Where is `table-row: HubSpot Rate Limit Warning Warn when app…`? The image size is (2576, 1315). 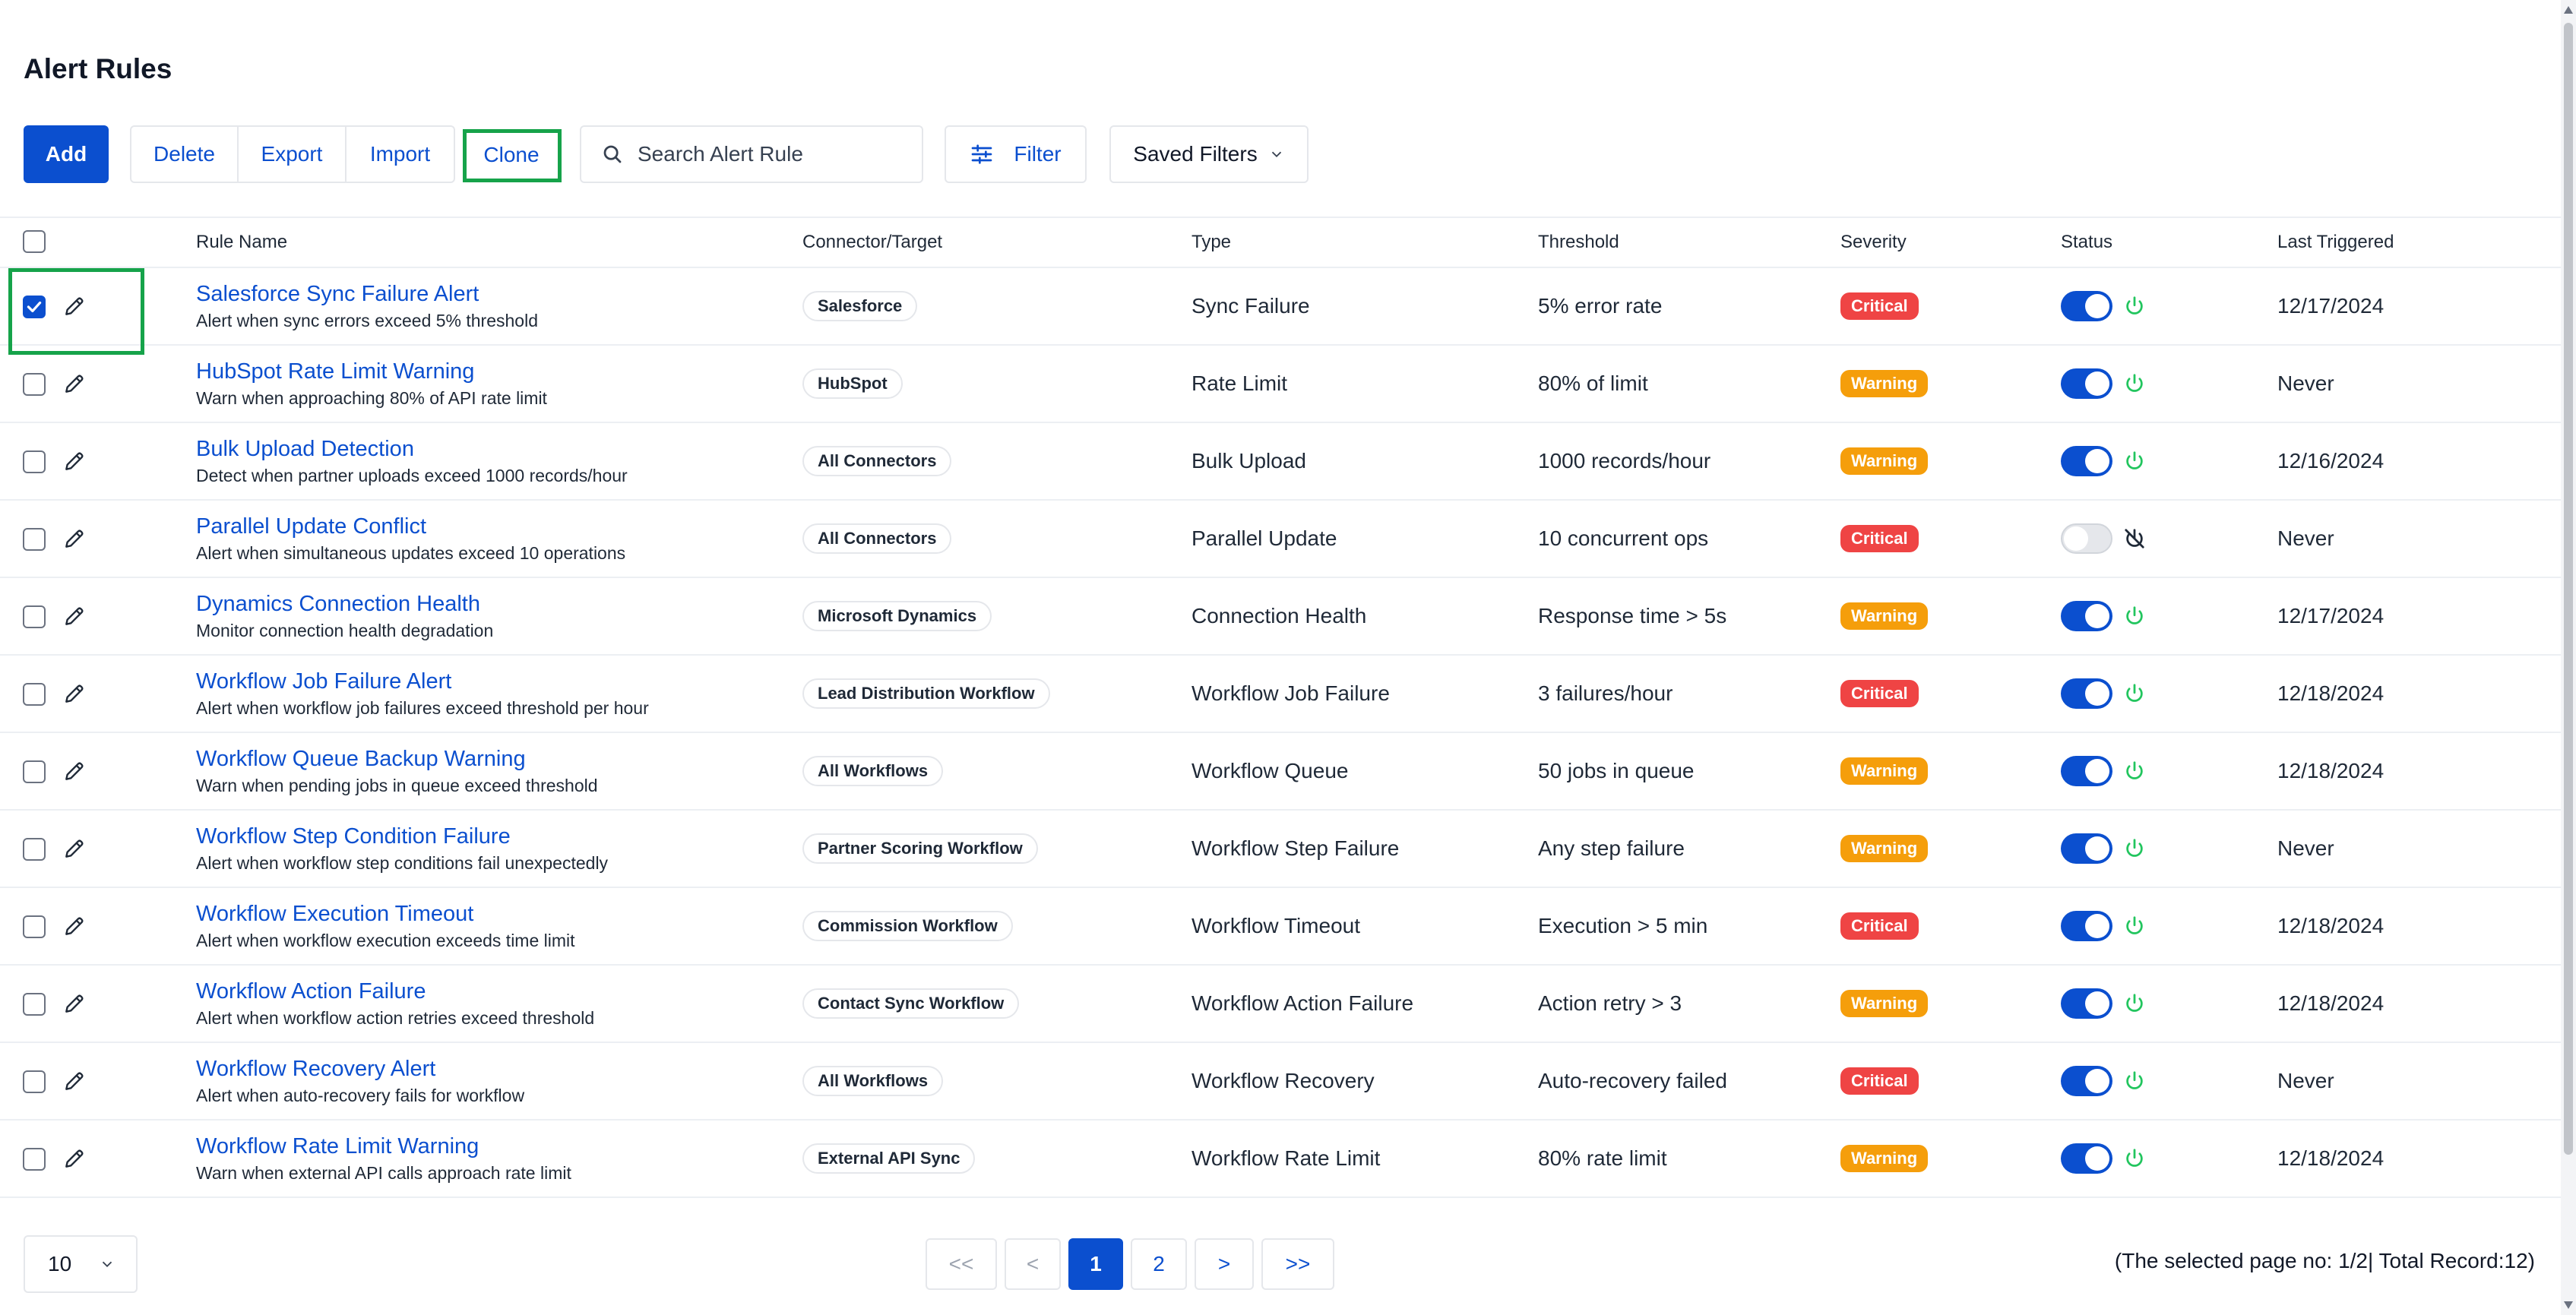 table-row: HubSpot Rate Limit Warning Warn when app… is located at coordinates (1280, 384).